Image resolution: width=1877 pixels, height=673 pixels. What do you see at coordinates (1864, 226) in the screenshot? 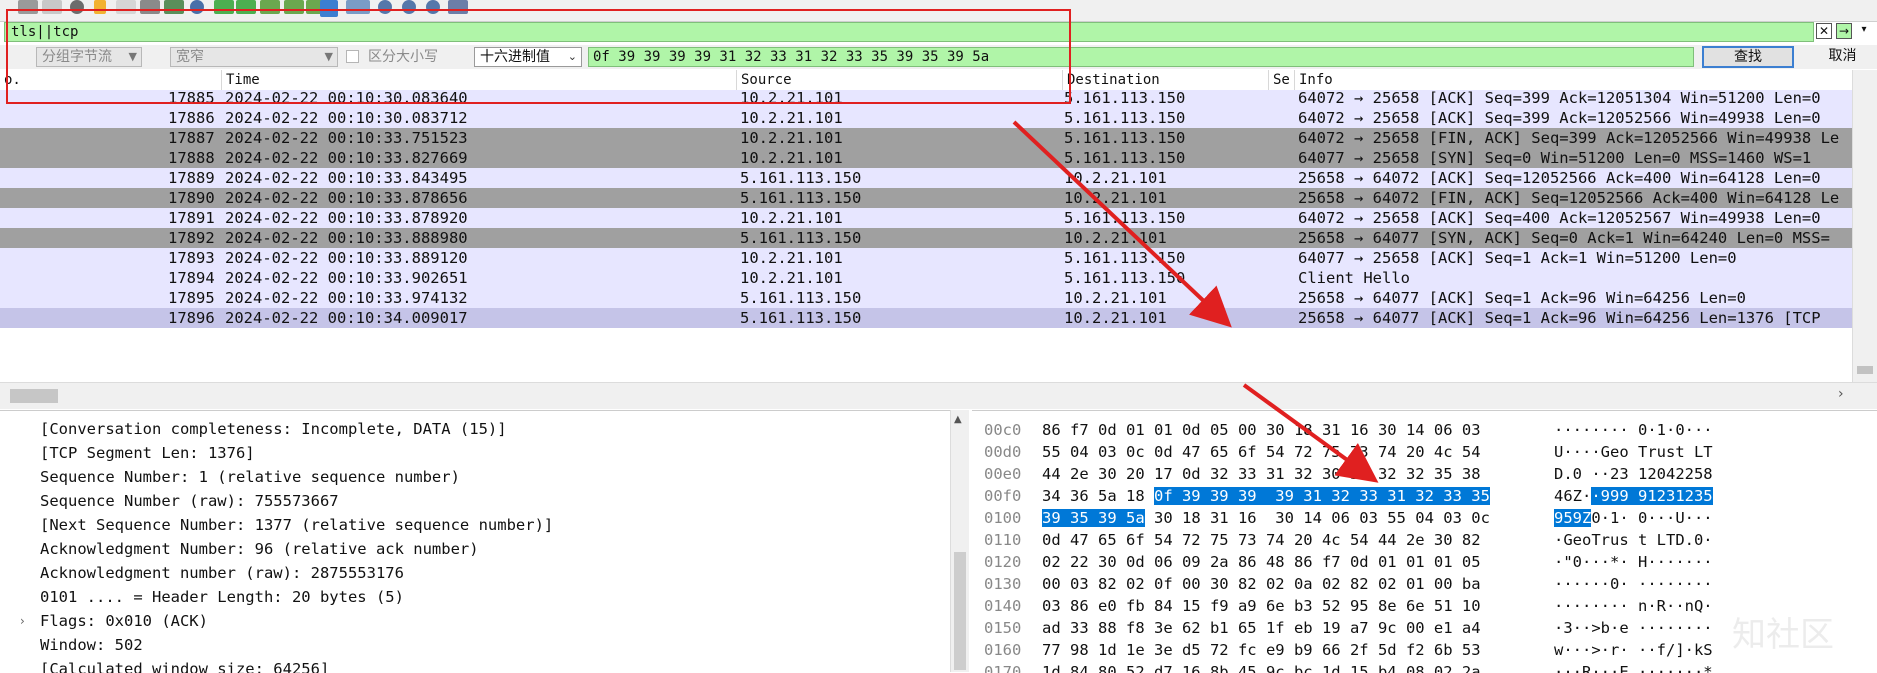
I see `packet-list-vertical-scrollbar` at bounding box center [1864, 226].